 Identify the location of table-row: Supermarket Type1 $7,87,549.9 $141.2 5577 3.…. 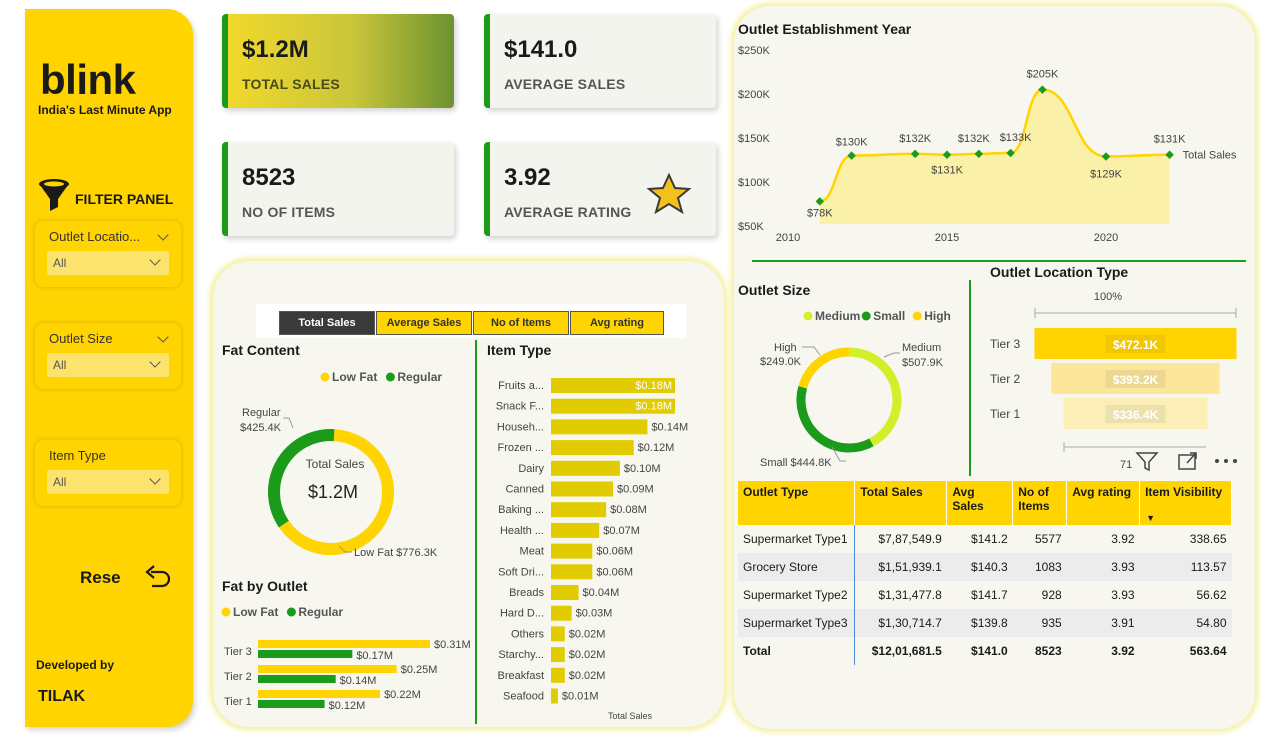
(985, 539).